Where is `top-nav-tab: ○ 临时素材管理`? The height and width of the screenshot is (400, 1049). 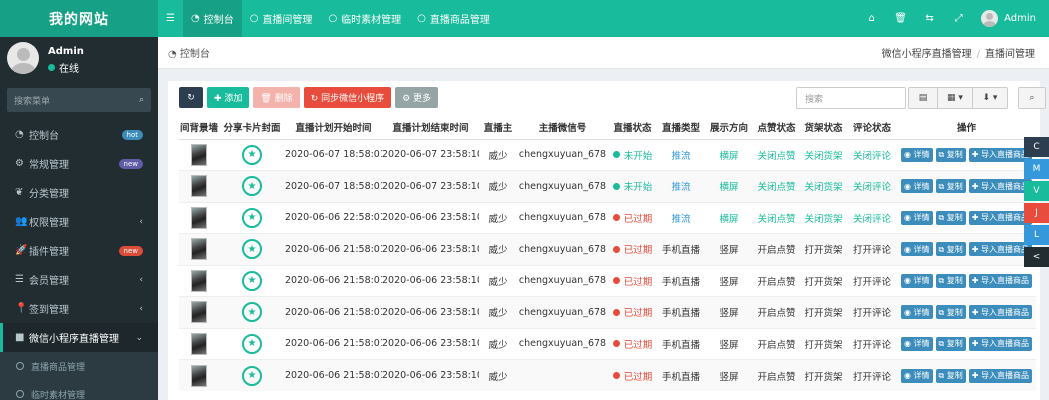
top-nav-tab: ○ 临时素材管理 is located at coordinates (364, 18).